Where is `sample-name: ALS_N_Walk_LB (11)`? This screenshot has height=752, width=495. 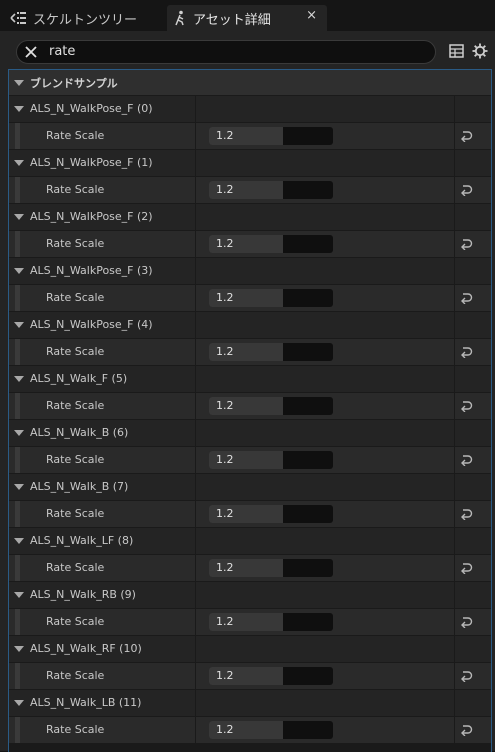 sample-name: ALS_N_Walk_LB (11) is located at coordinates (86, 702).